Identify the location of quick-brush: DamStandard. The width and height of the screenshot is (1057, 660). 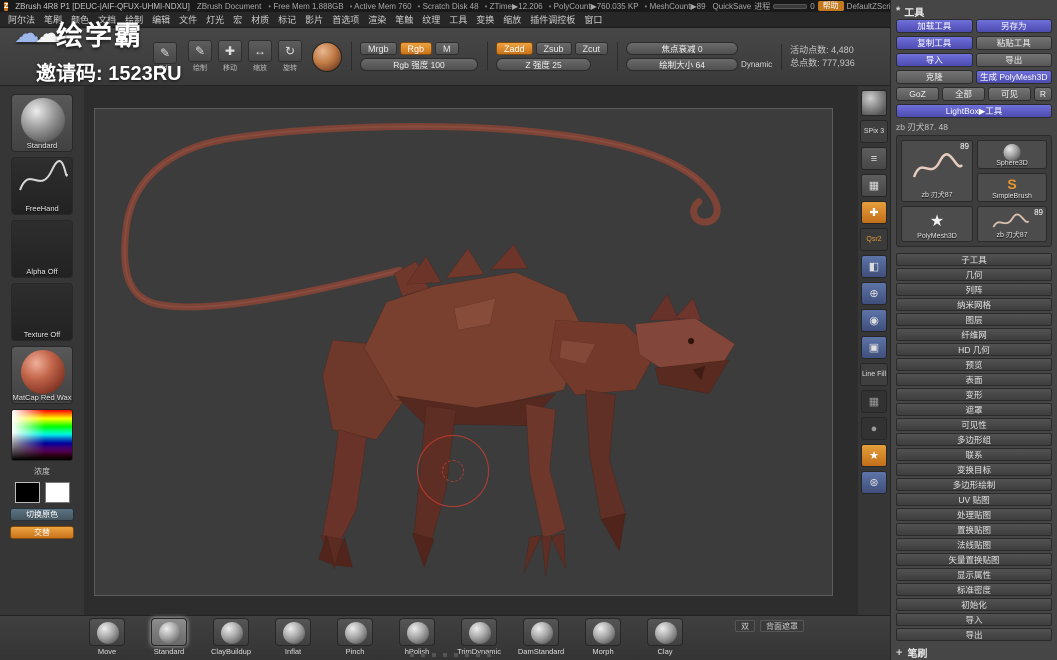
(541, 637).